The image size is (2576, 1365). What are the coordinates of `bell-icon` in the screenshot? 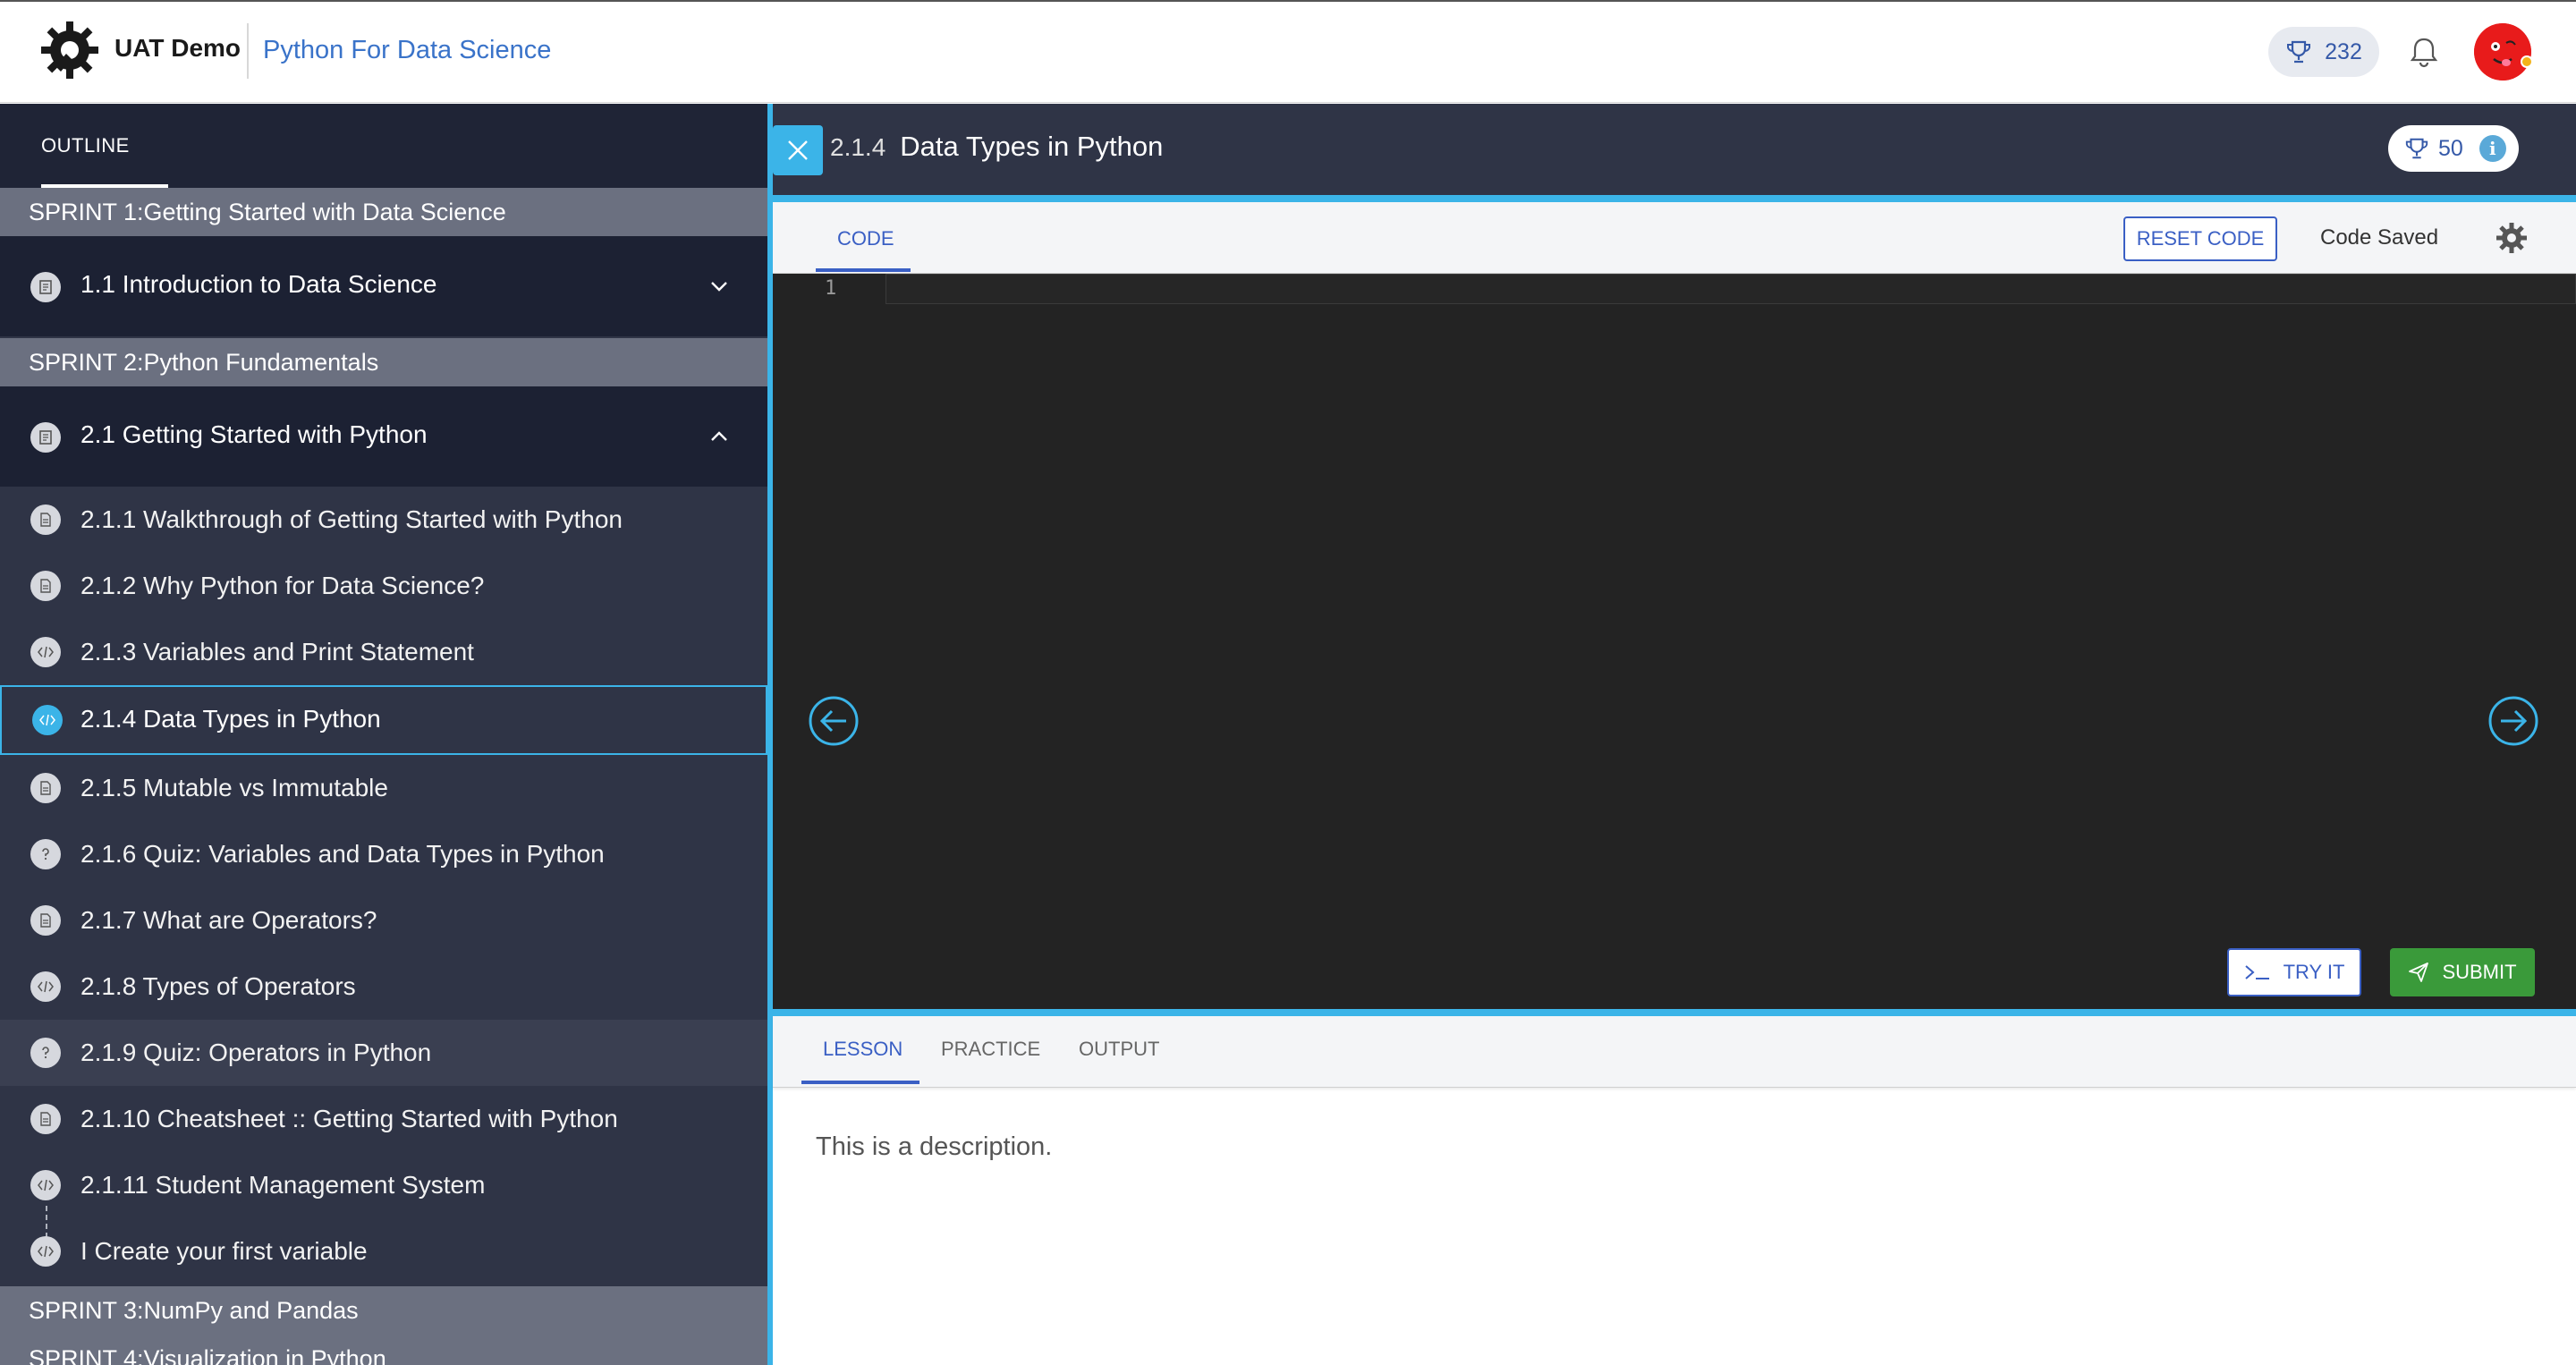 It's located at (2424, 52).